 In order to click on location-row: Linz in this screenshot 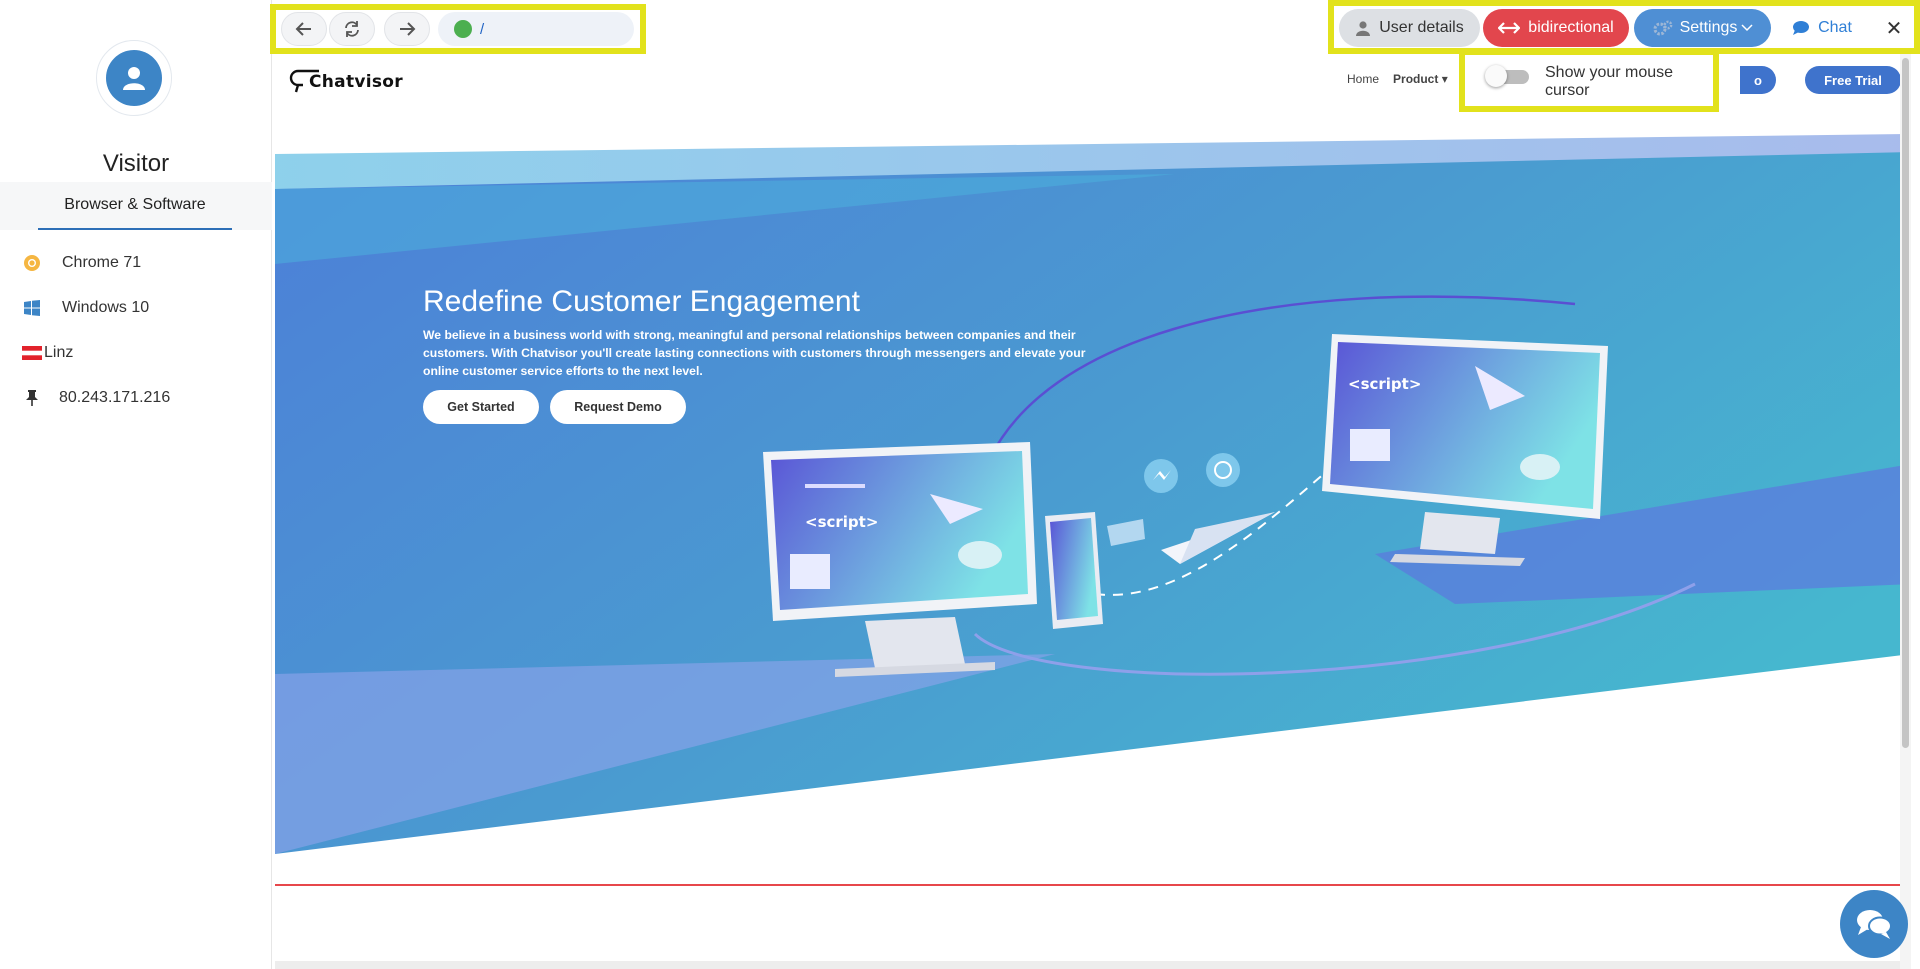, I will do `click(47, 353)`.